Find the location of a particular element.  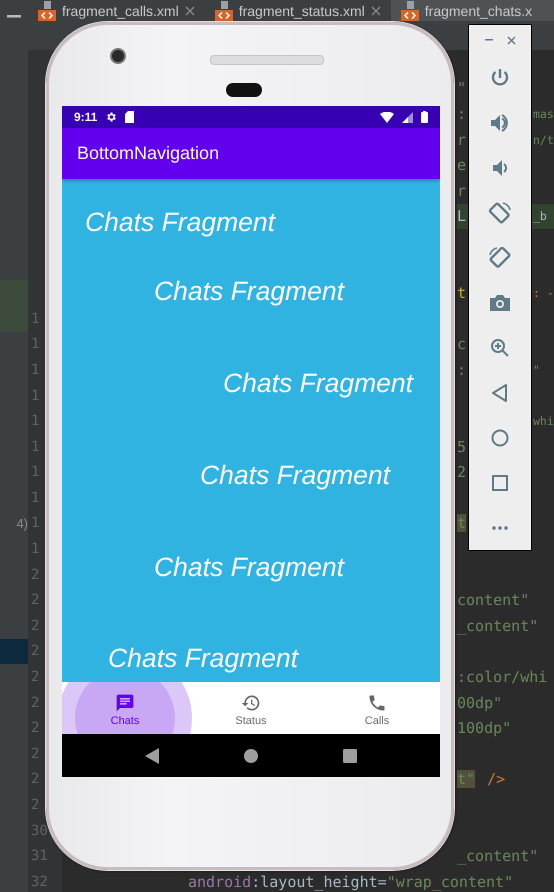

settings-icon is located at coordinates (111, 117).